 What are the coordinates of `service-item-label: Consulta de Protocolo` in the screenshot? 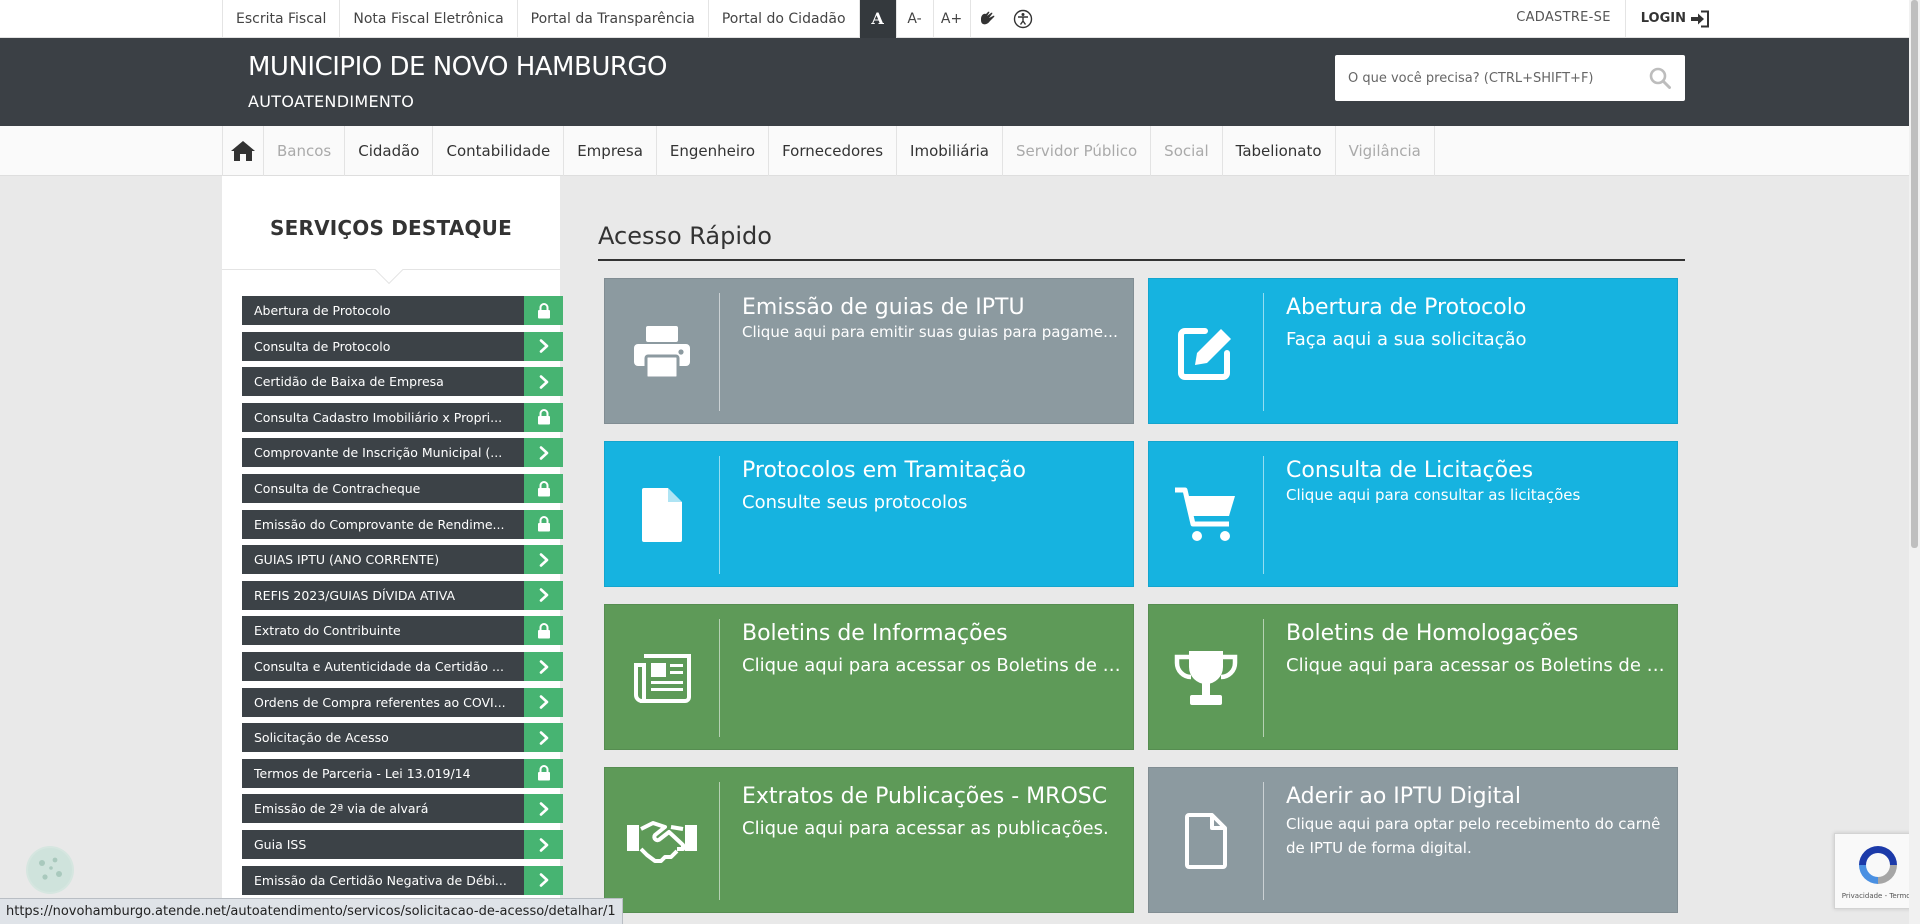 It's located at (383, 346).